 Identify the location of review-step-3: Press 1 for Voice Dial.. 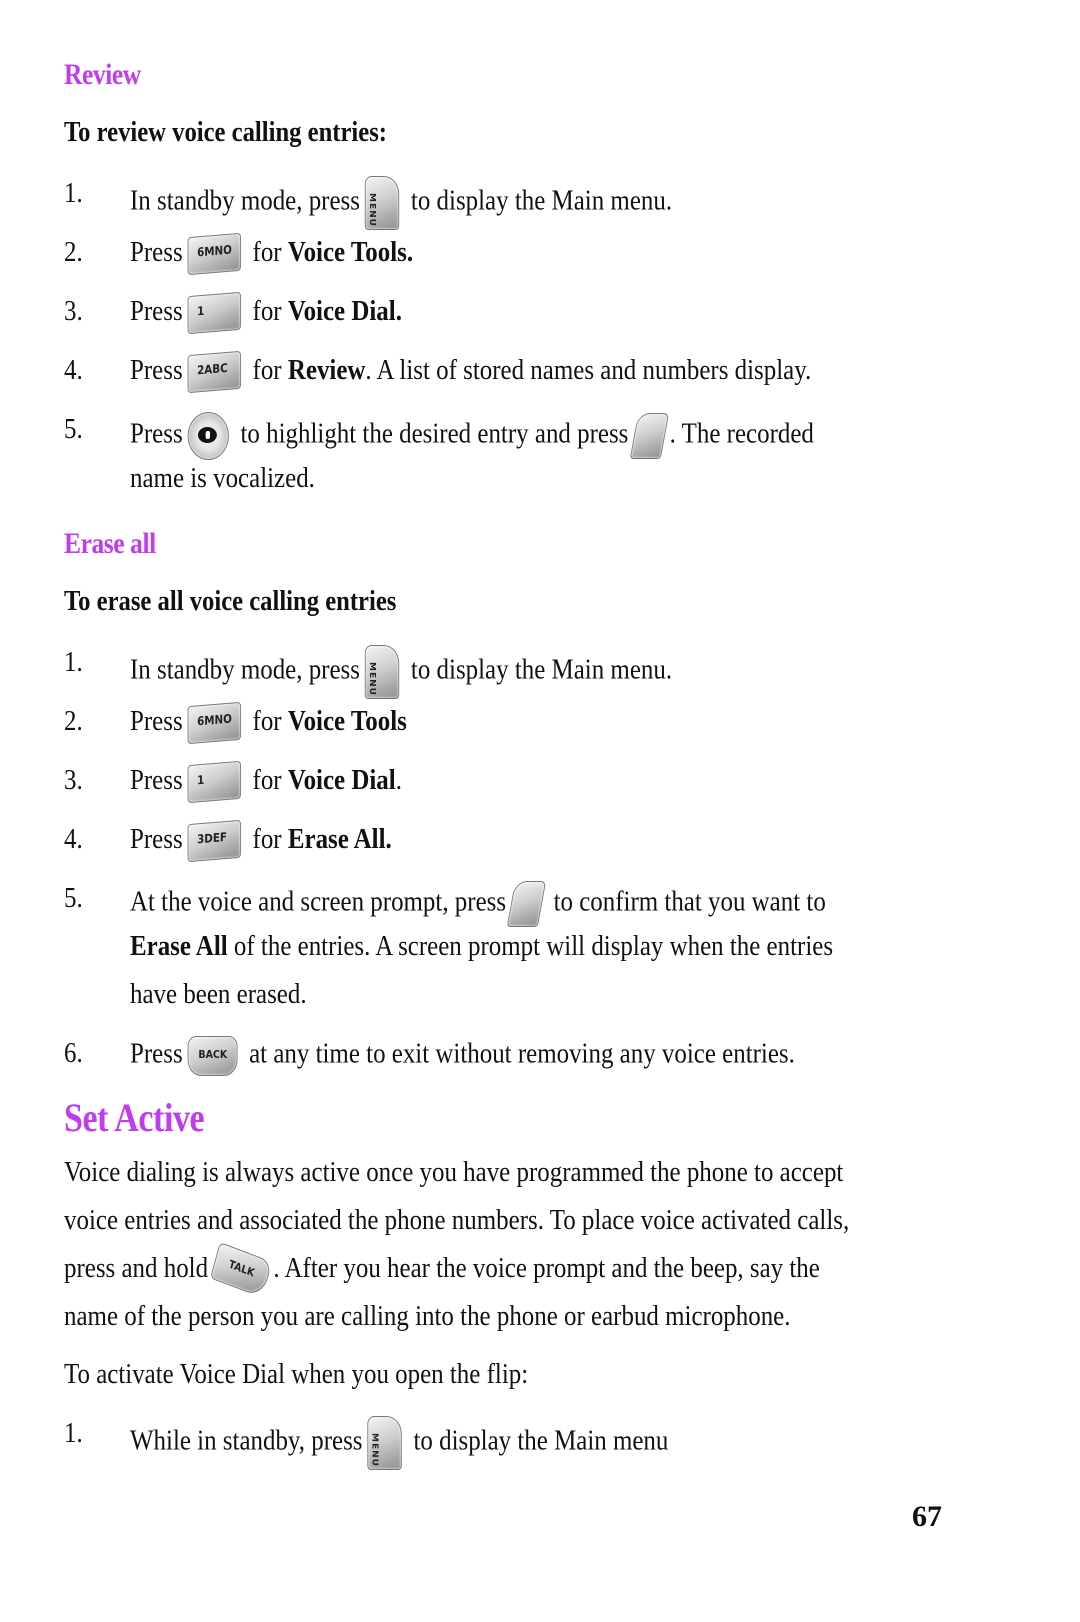
(266, 313).